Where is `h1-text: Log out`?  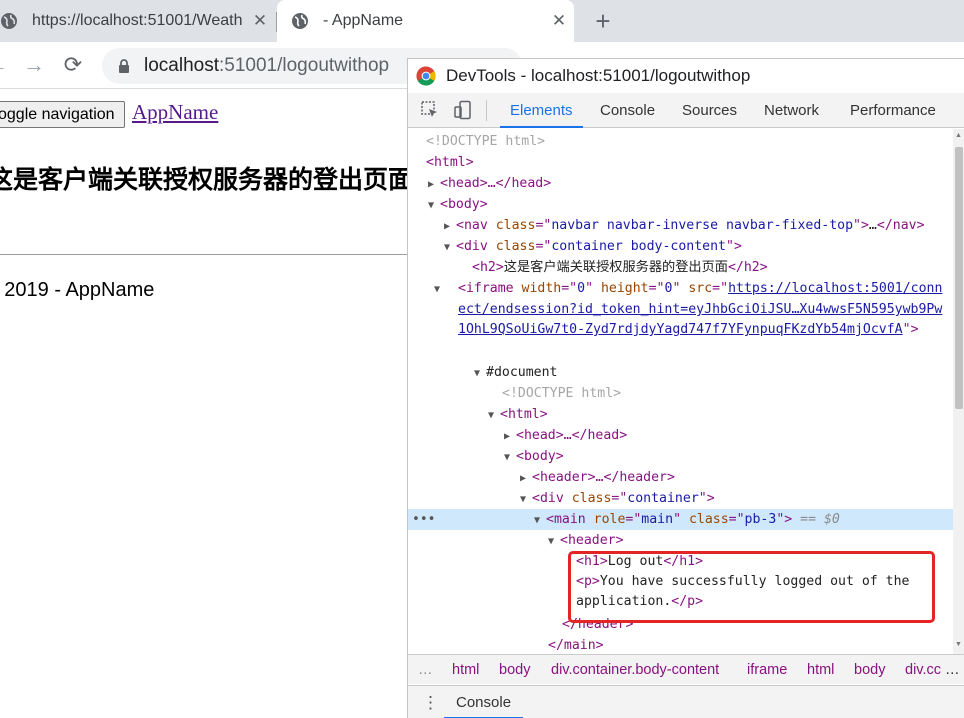 h1-text: Log out is located at coordinates (635, 561).